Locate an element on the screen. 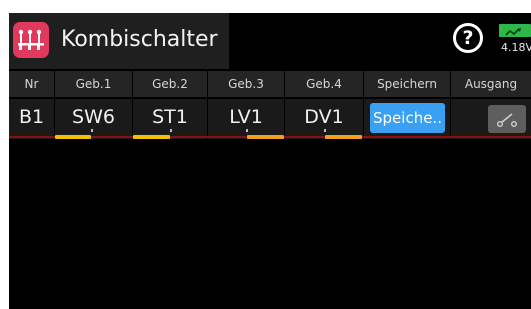  column-header-geb2: Geb.2 is located at coordinates (170, 84).